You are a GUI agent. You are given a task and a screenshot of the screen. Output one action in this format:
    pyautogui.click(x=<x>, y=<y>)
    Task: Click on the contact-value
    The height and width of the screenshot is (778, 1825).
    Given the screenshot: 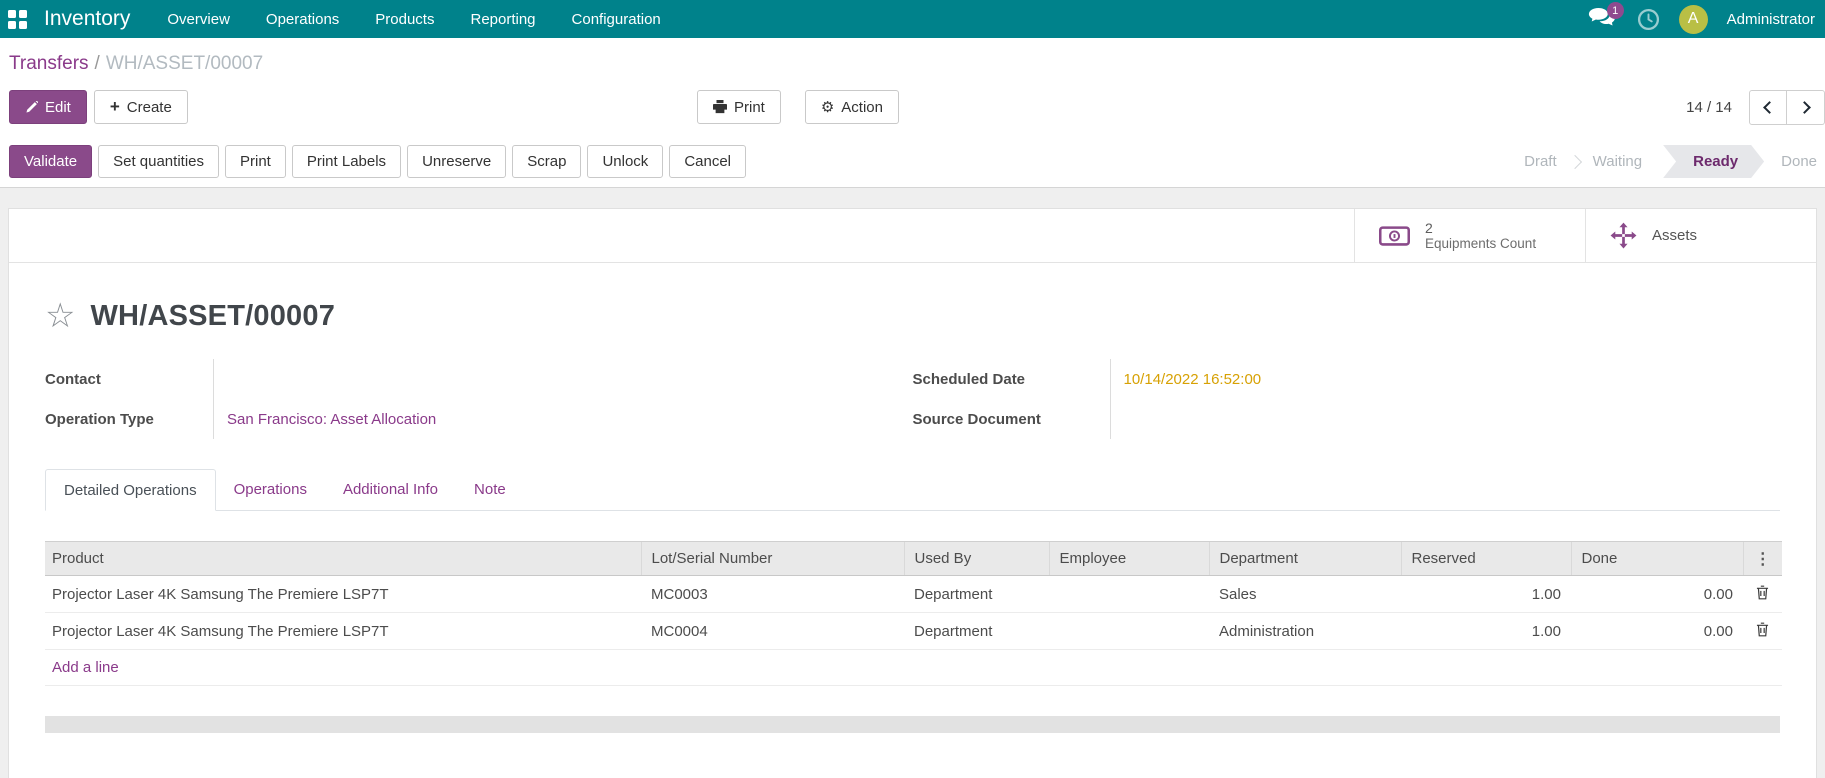 What is the action you would take?
    pyautogui.click(x=563, y=379)
    